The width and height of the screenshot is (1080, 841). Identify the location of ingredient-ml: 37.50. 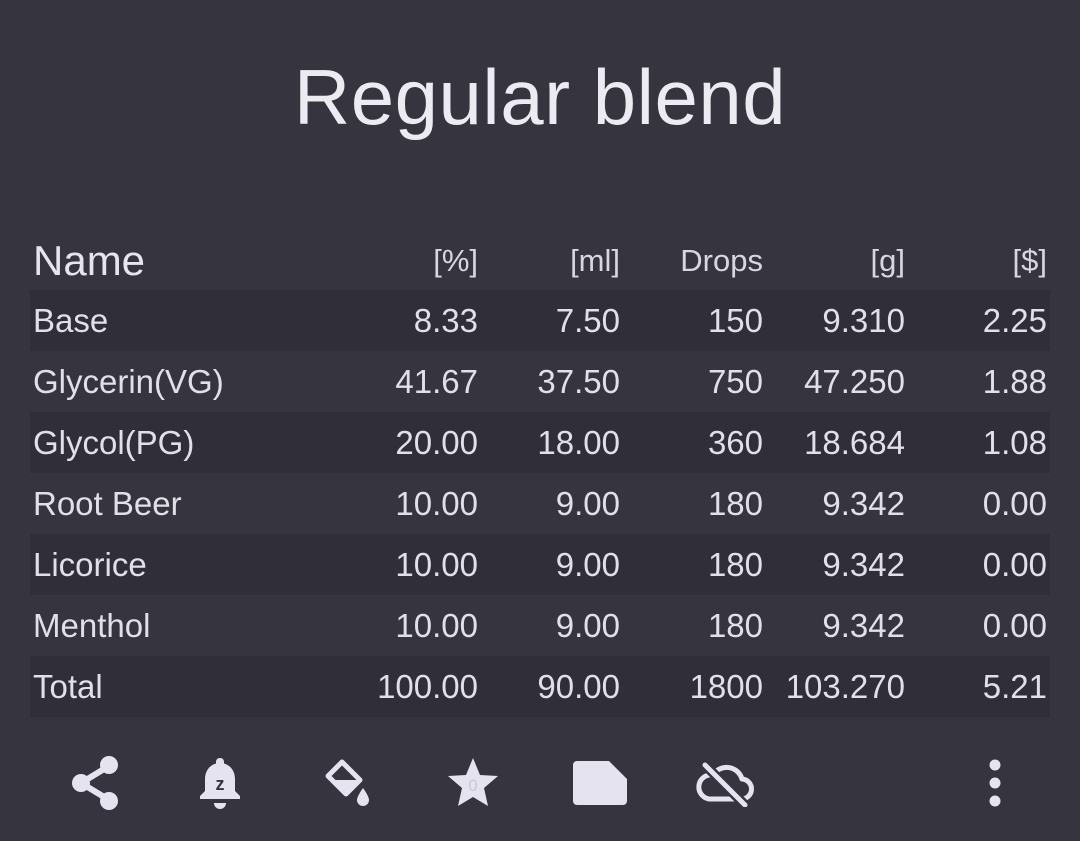
(578, 381).